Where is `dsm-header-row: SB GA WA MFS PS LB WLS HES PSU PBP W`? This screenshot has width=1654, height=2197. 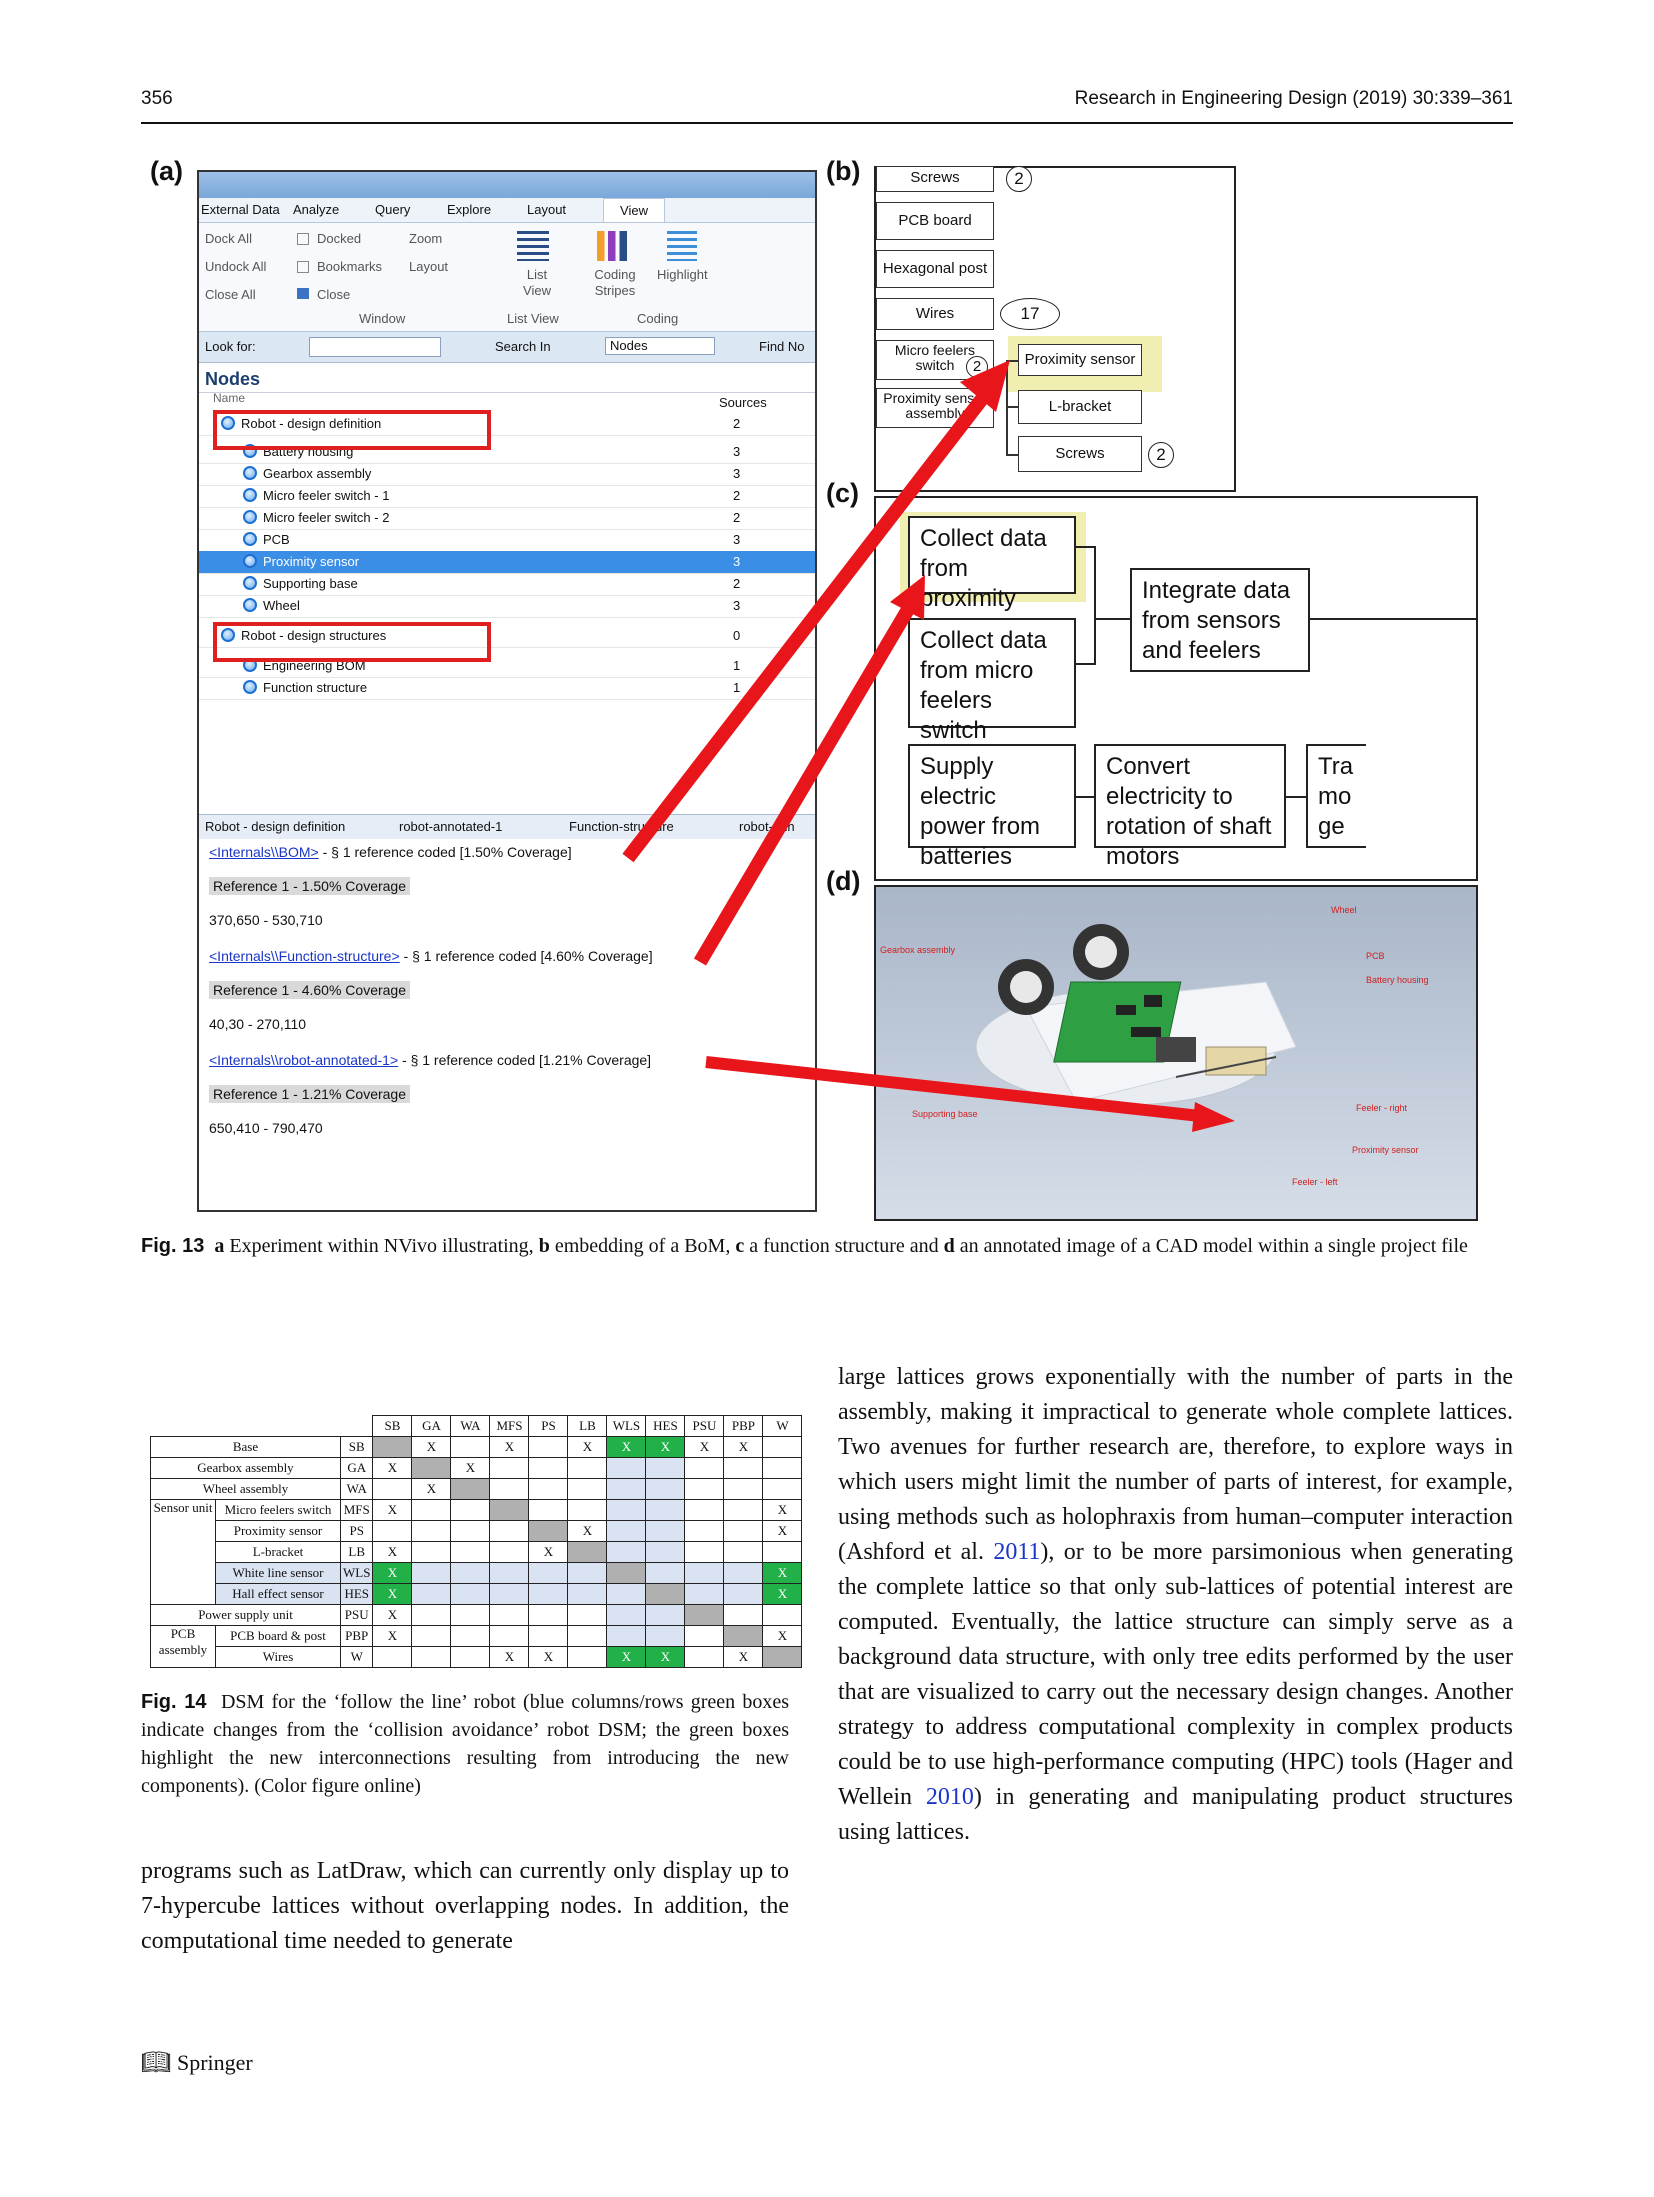 dsm-header-row: SB GA WA MFS PS LB WLS HES PSU PBP W is located at coordinates (477, 1426).